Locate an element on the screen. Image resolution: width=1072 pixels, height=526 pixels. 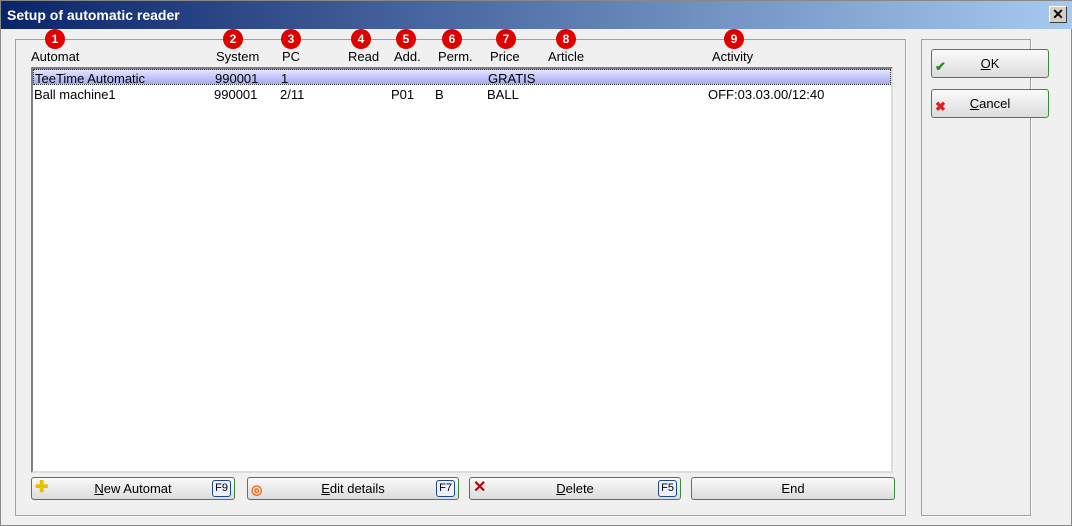
cell-add: P01 is located at coordinates (403, 94).